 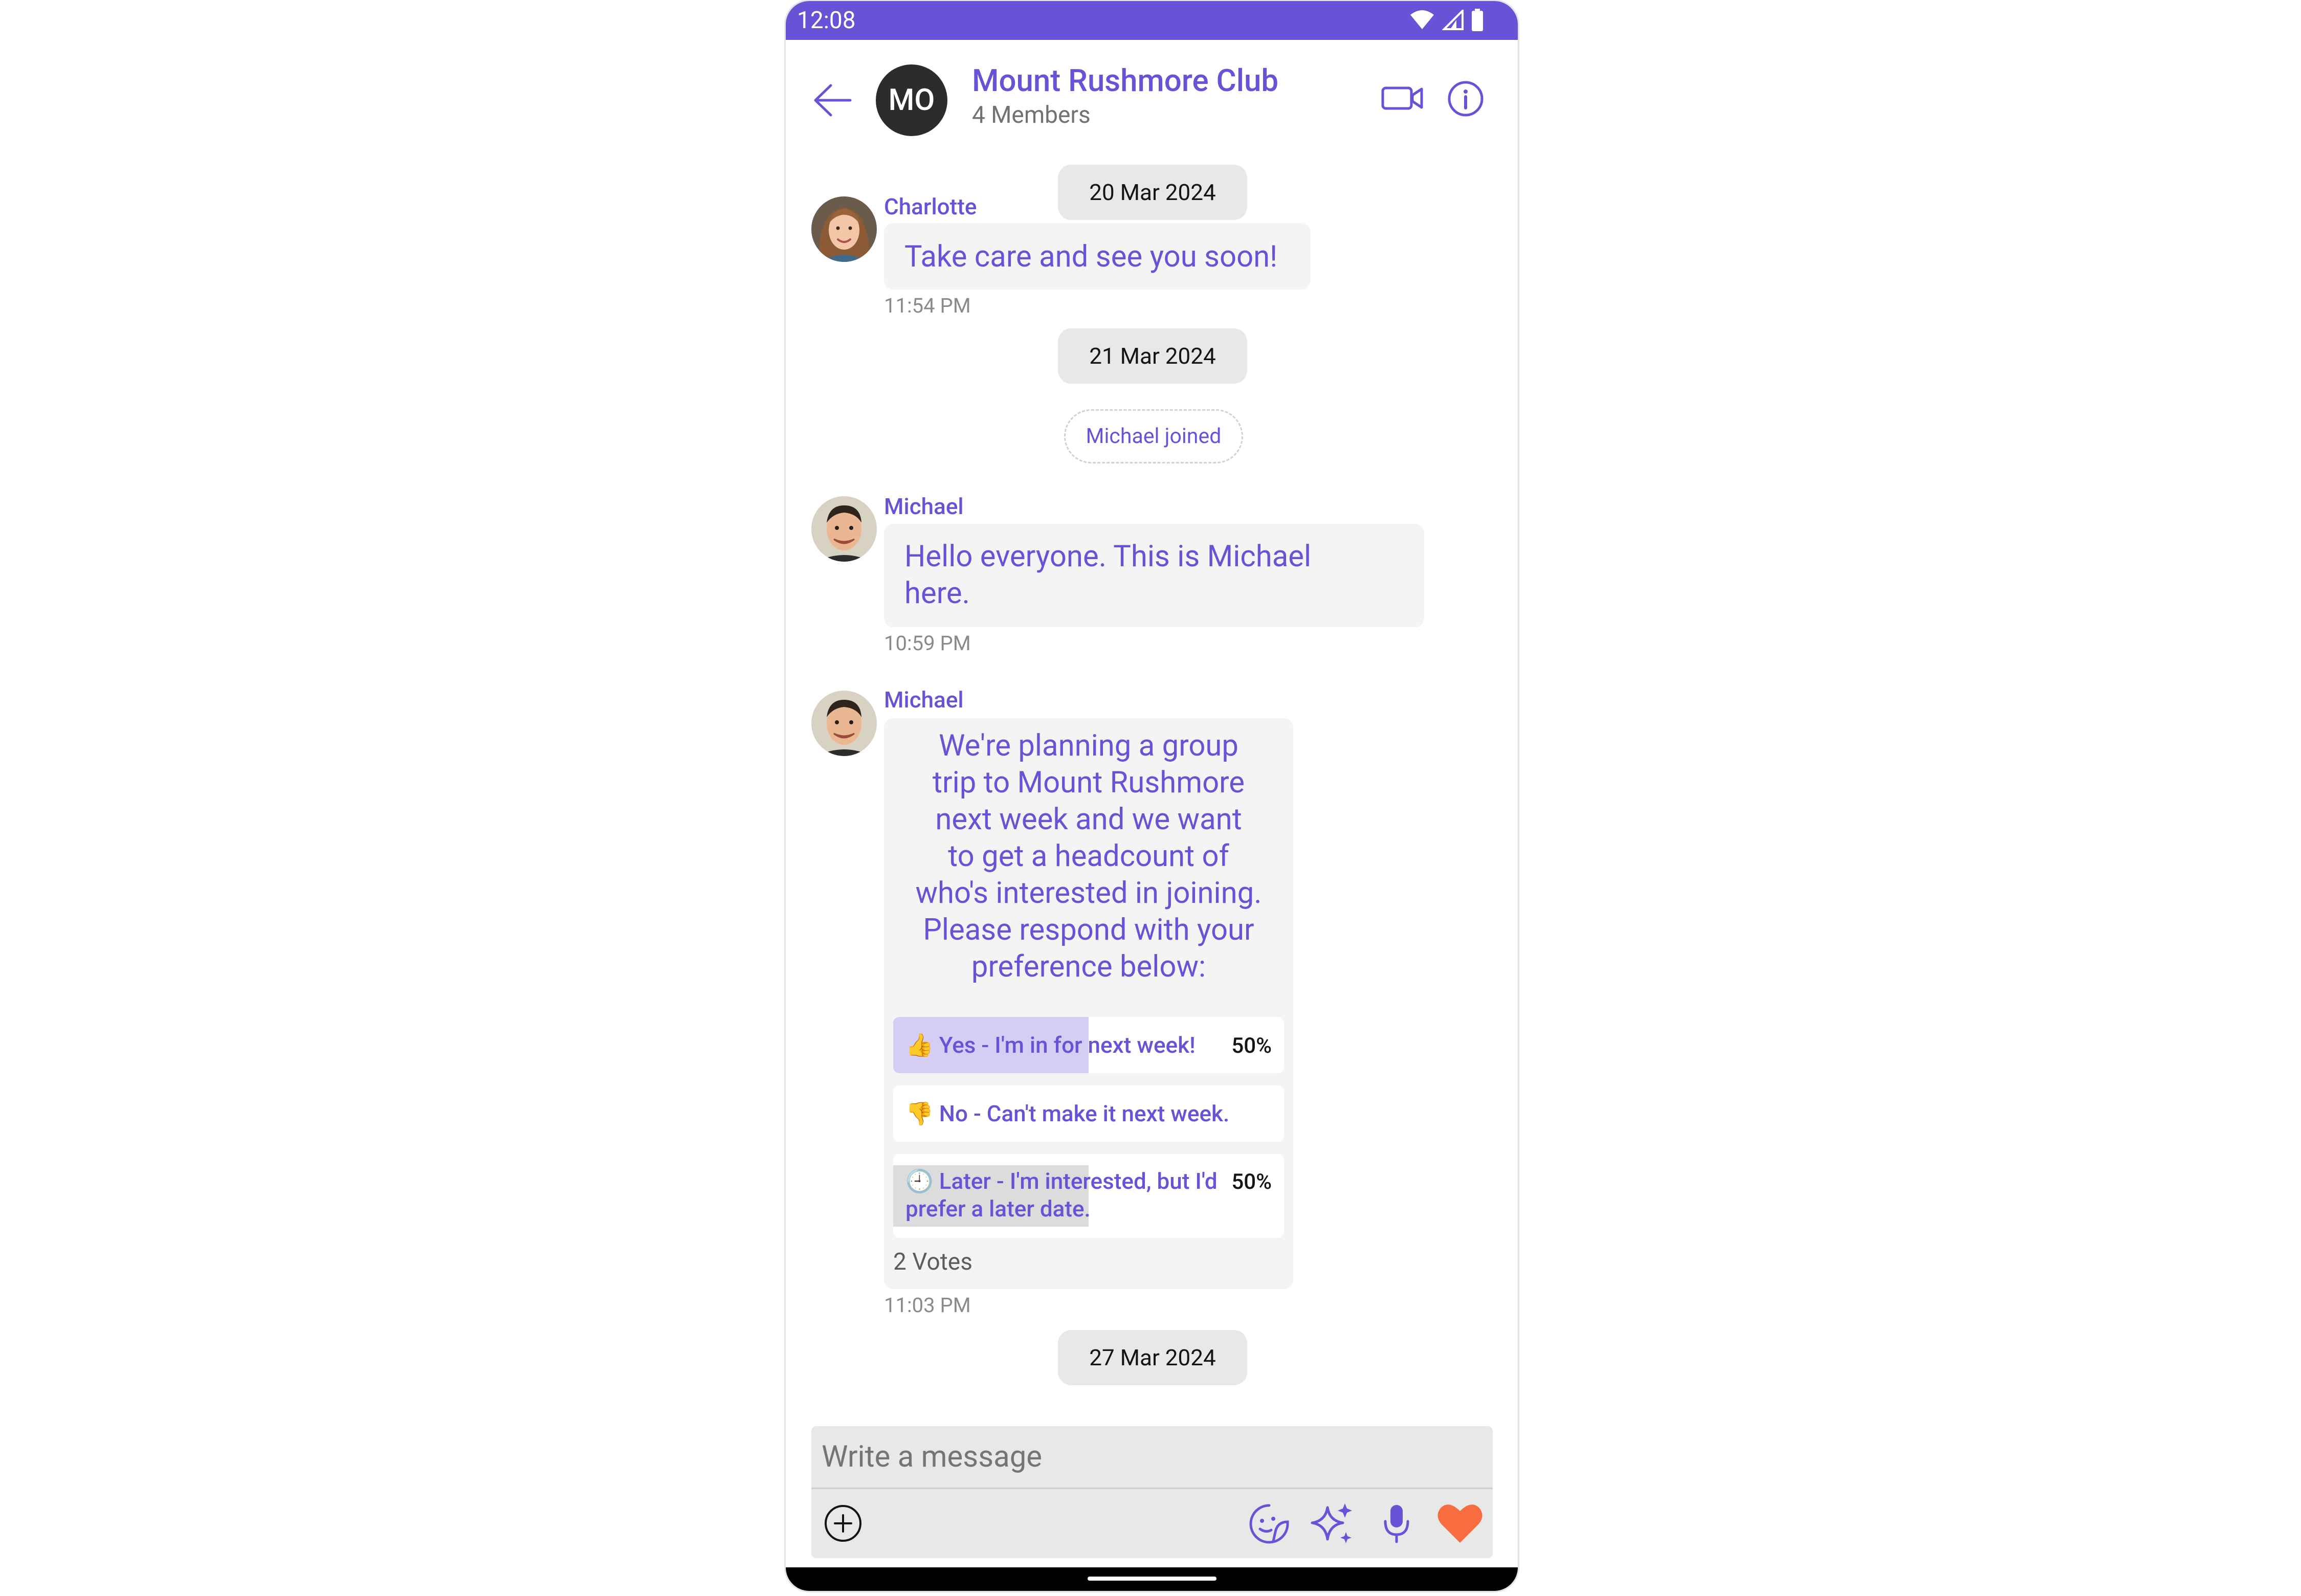 I want to click on message-time: 11:54 PM, so click(x=927, y=306).